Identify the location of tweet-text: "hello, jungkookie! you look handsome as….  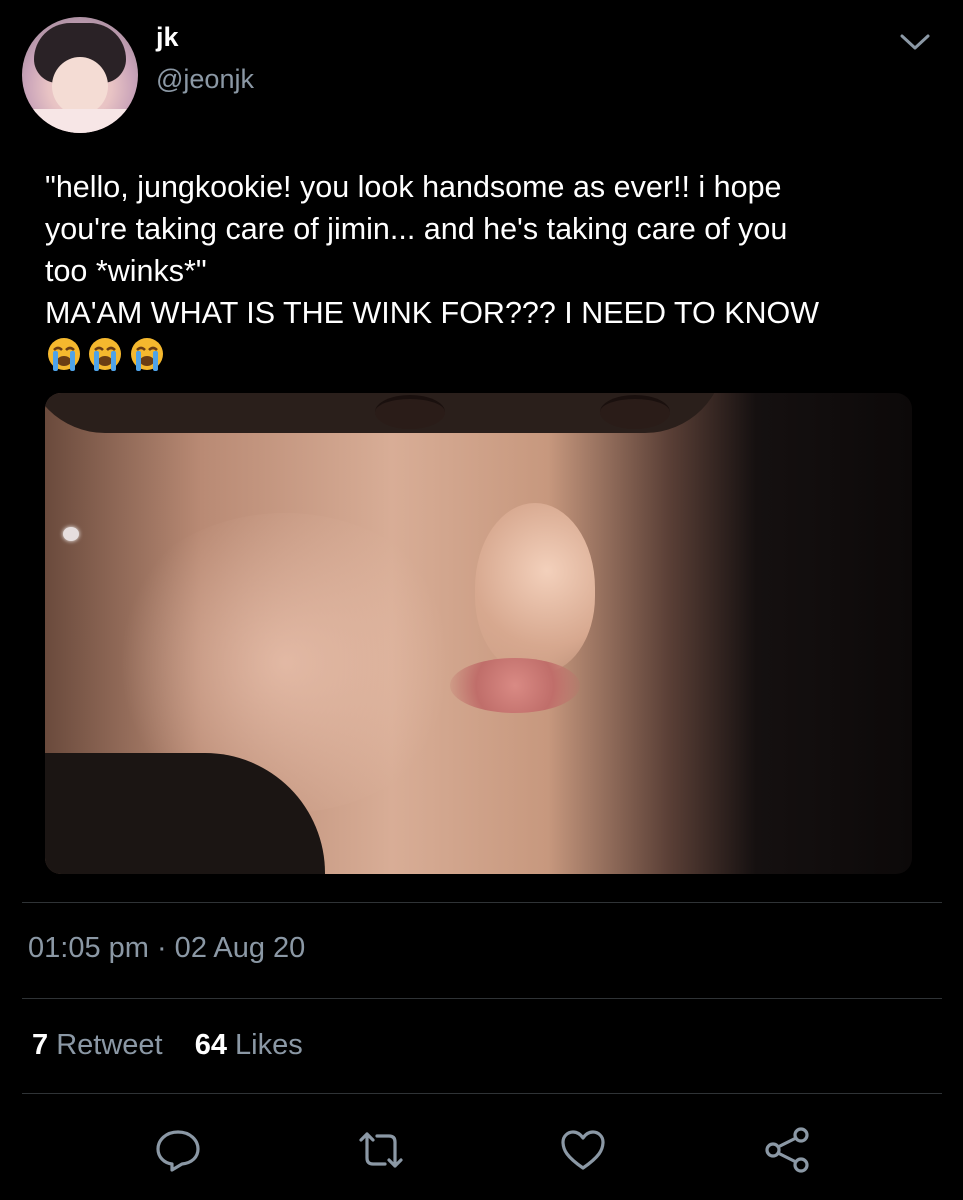
(495, 250).